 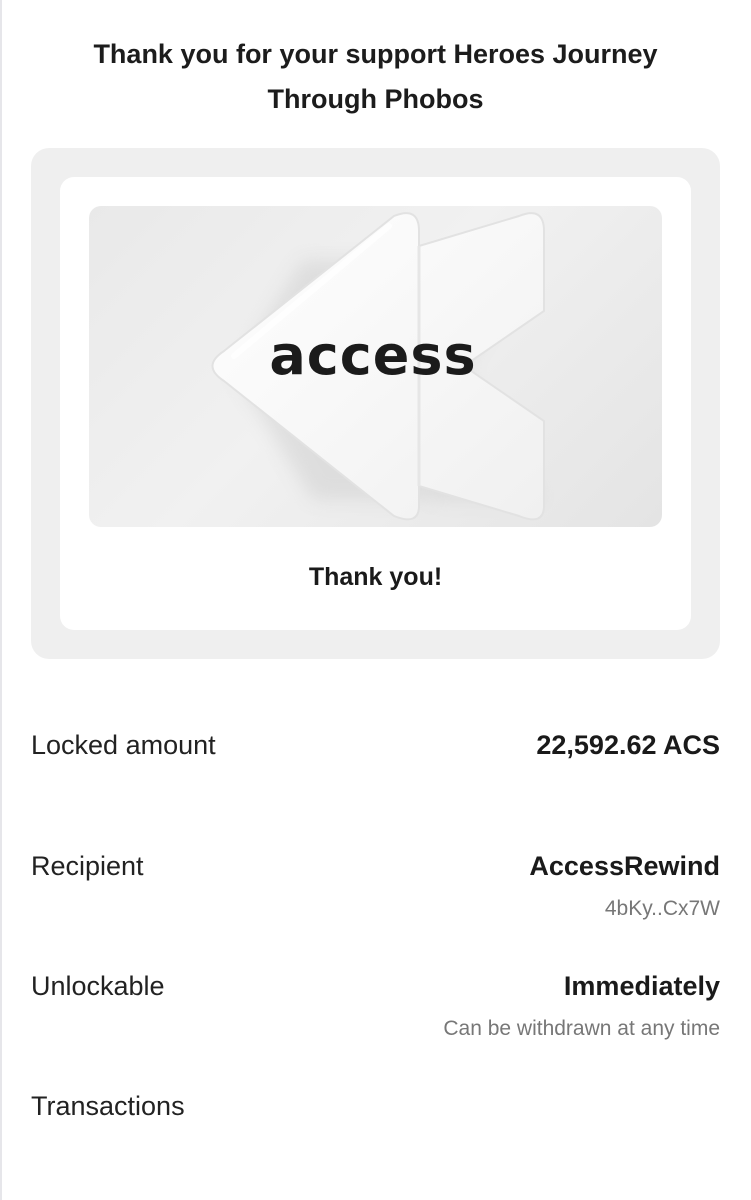 I want to click on access-logo-text: access, so click(x=372, y=355).